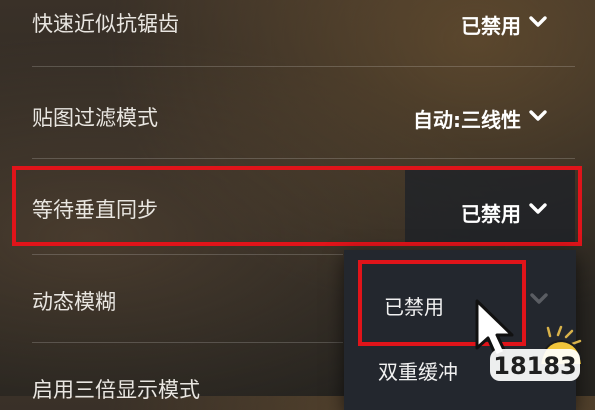  Describe the element at coordinates (74, 302) in the screenshot. I see `setting-label: 动态模糊` at that location.